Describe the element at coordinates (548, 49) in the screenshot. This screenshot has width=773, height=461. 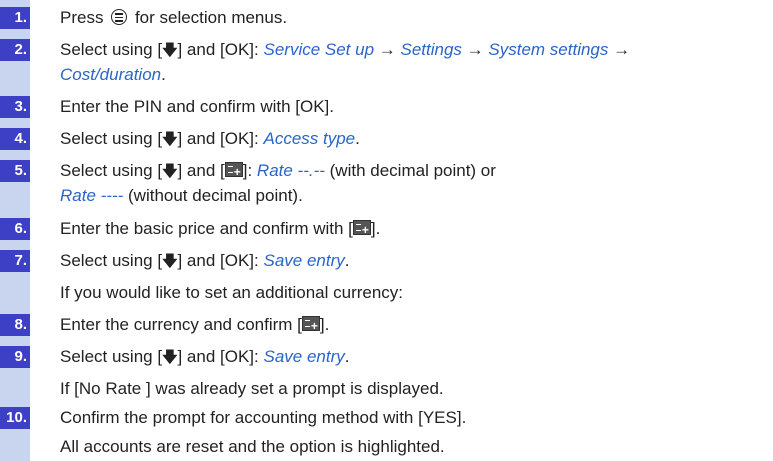
I see `menu-path-item: System settings` at that location.